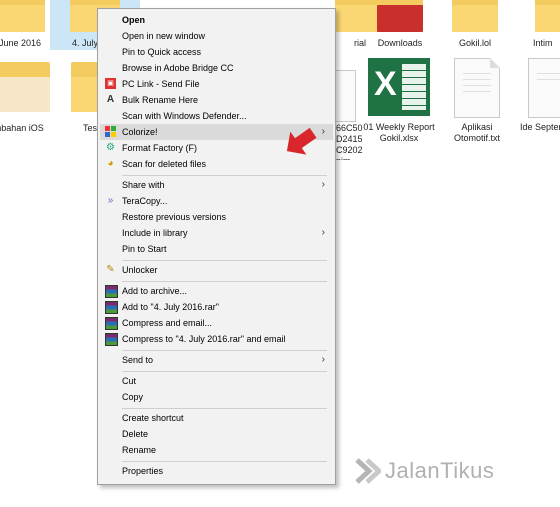 The width and height of the screenshot is (560, 507). Describe the element at coordinates (216, 84) in the screenshot. I see `menu-item-pc-link: ▣ PC Link - Send File` at that location.